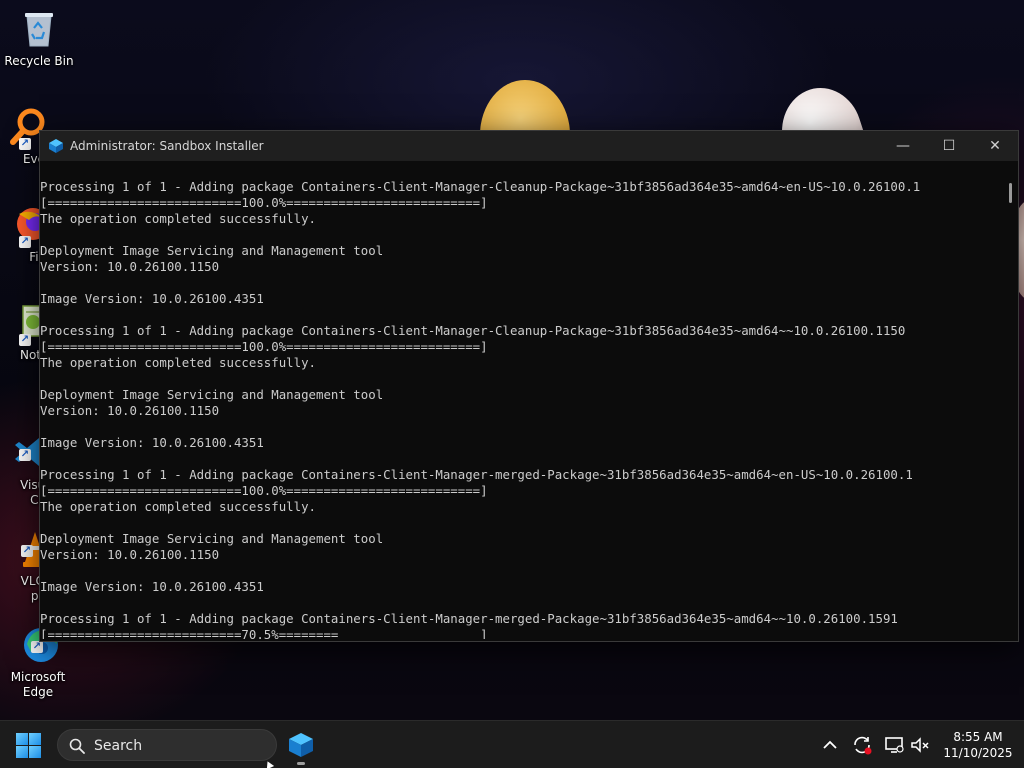  What do you see at coordinates (978, 753) in the screenshot?
I see `clock-date: 11/10/2025` at bounding box center [978, 753].